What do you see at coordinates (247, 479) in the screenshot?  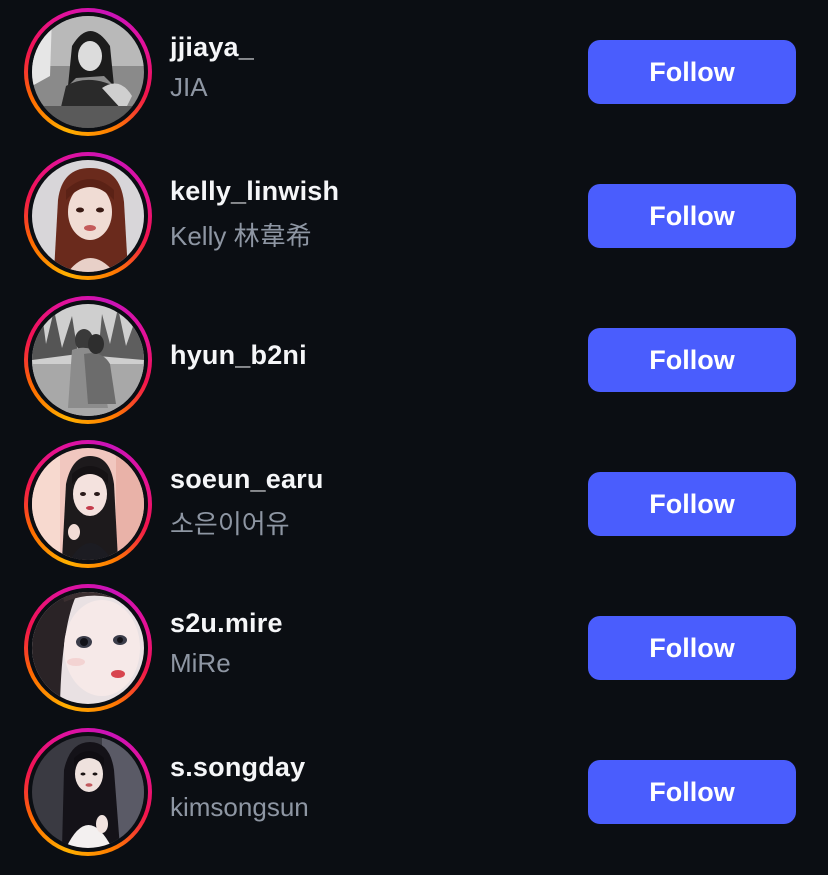 I see `username: soeun_earu` at bounding box center [247, 479].